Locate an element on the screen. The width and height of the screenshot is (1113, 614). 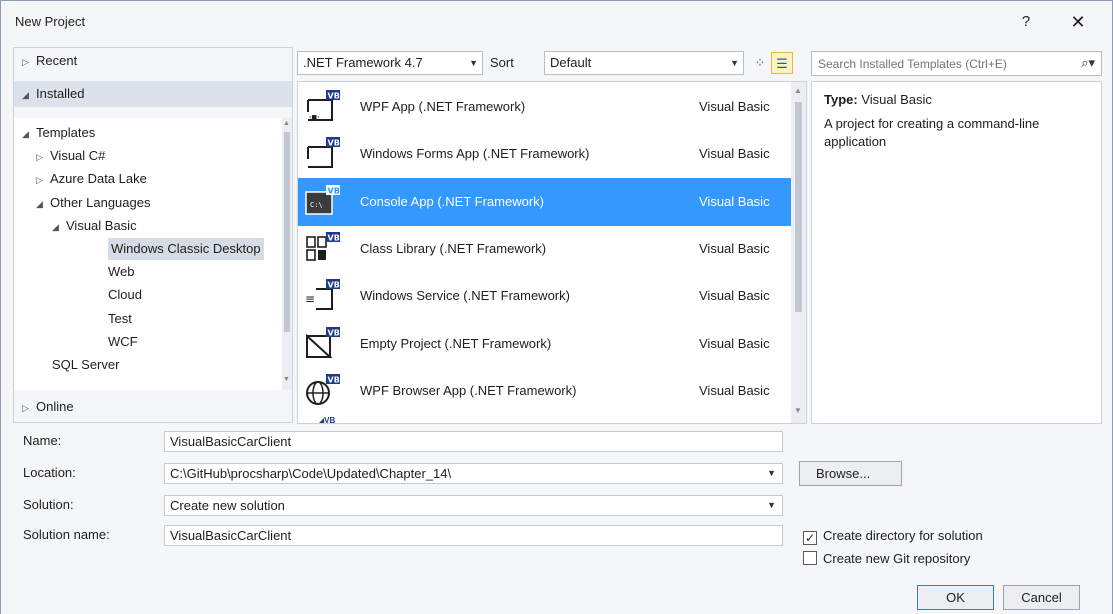
online-section: ▷ Online is located at coordinates (153, 407).